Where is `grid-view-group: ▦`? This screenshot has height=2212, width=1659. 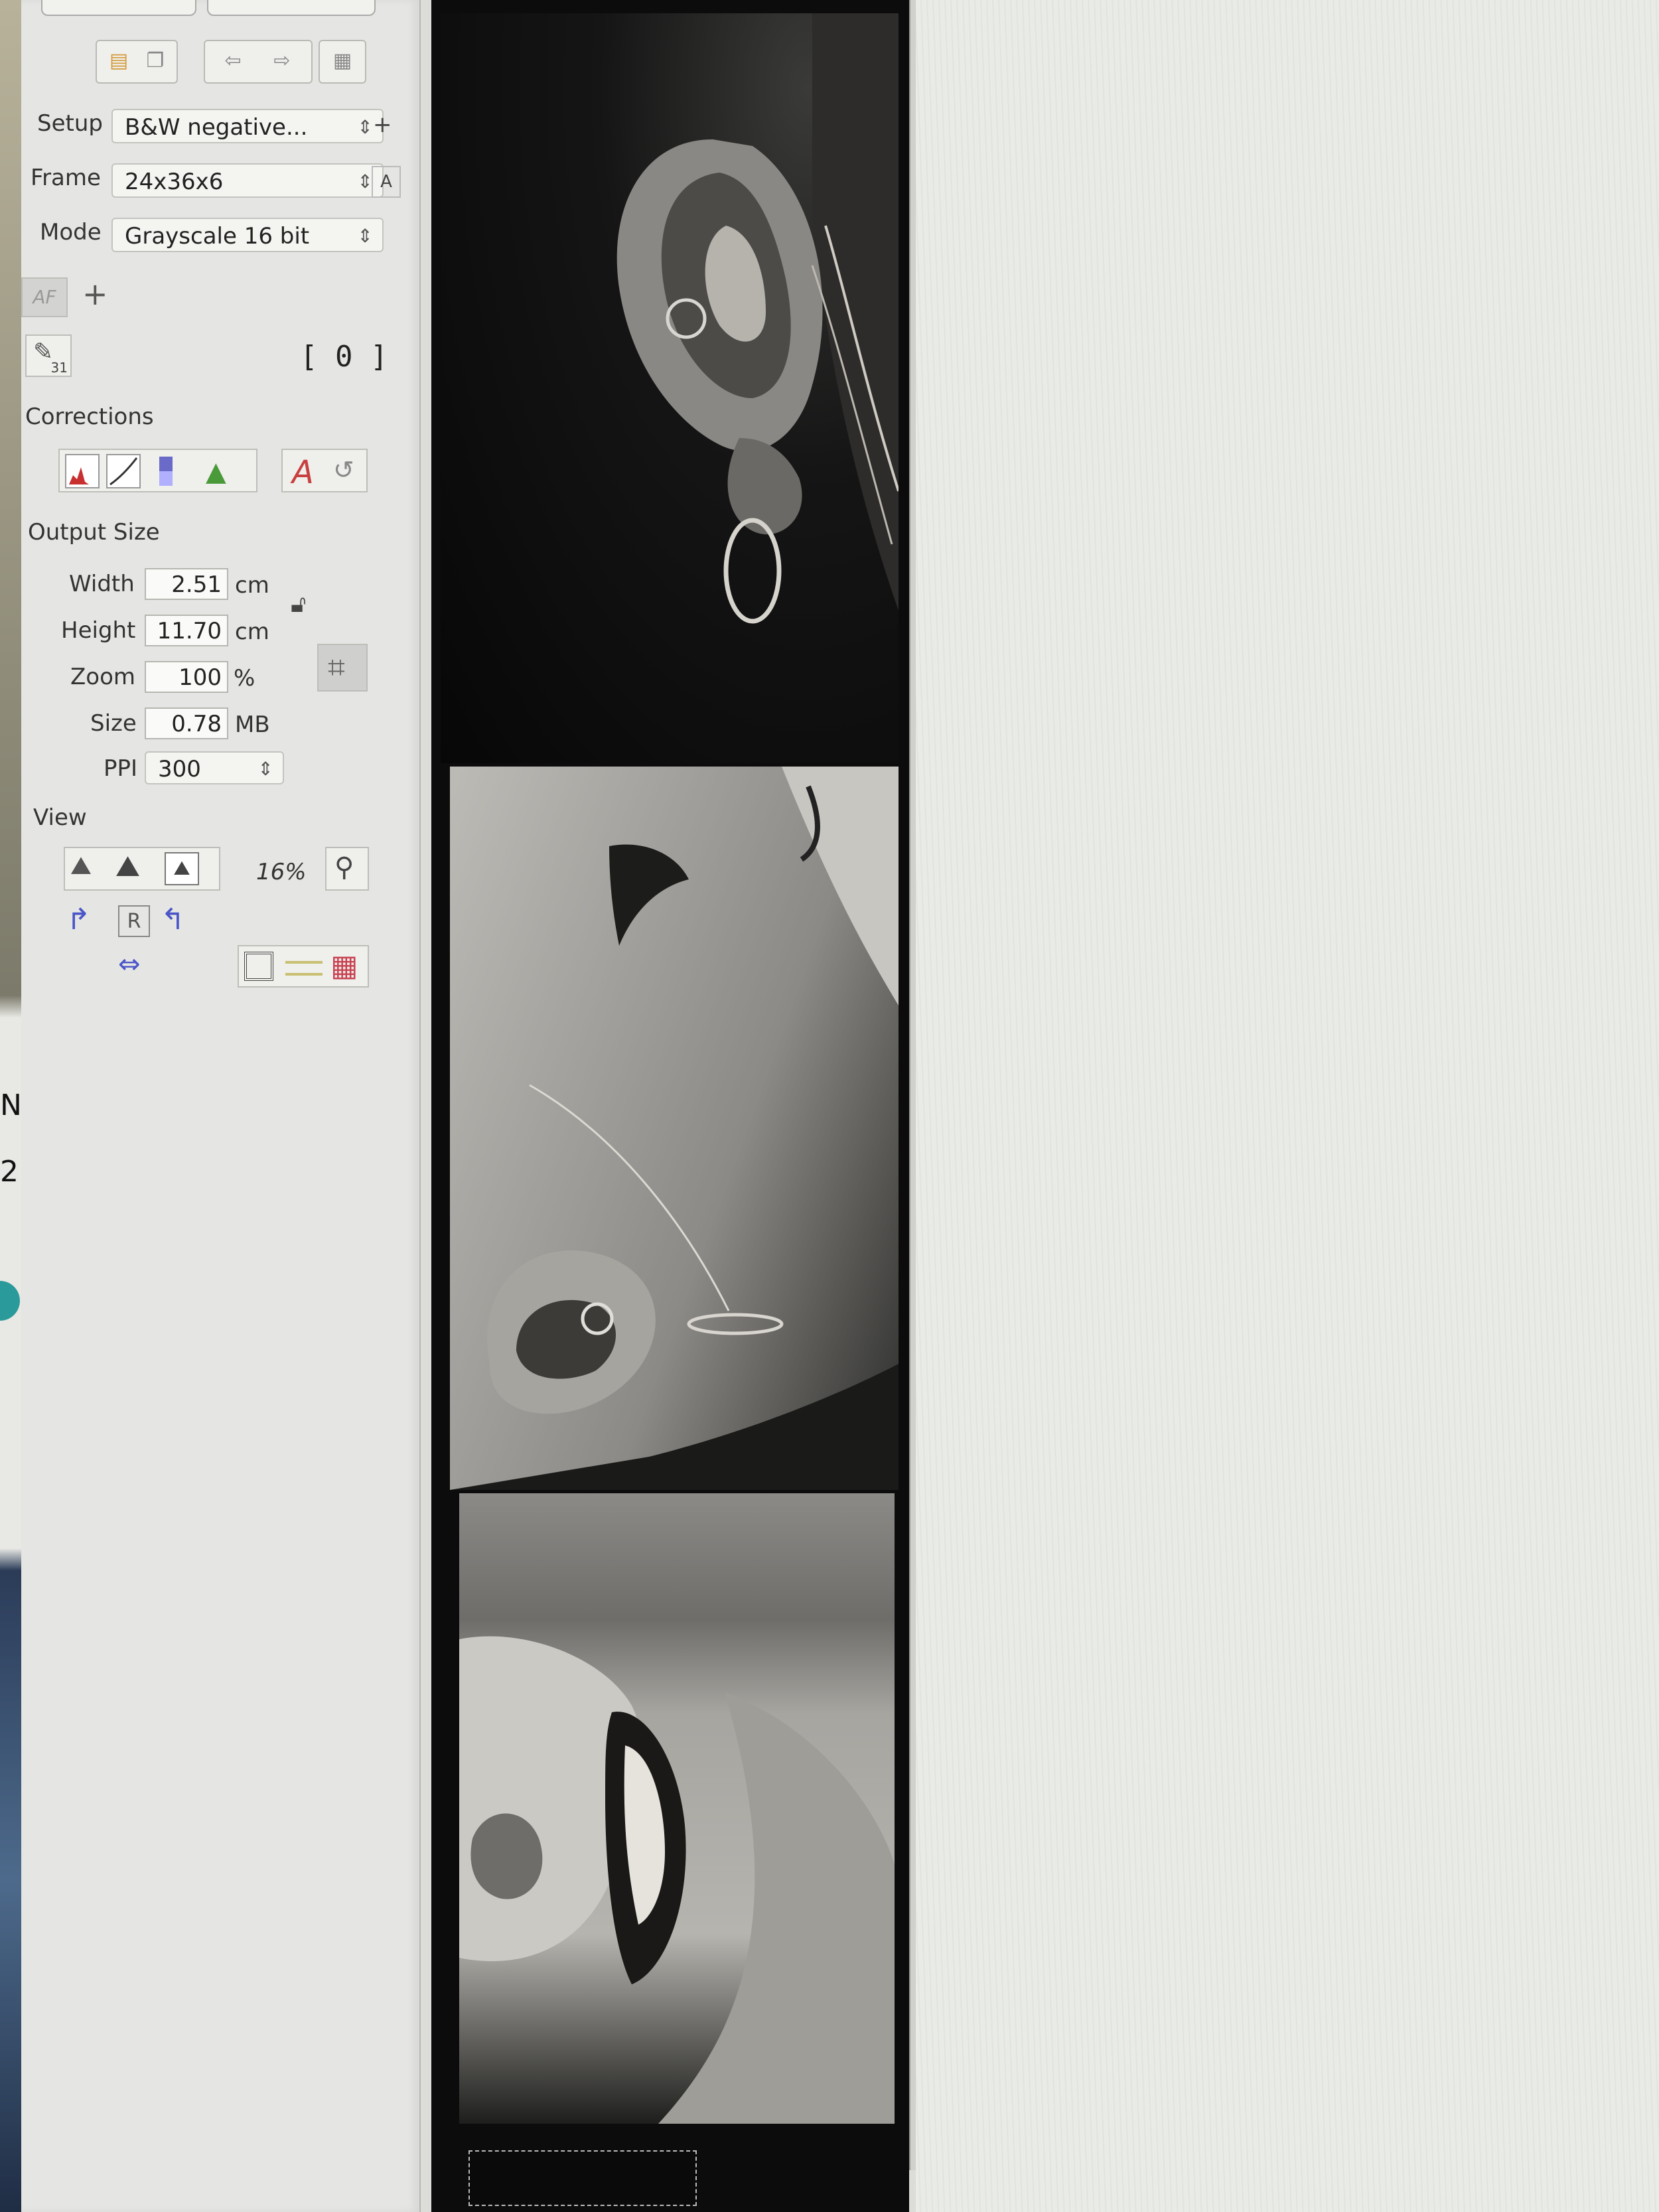
grid-view-group: ▦ is located at coordinates (342, 62).